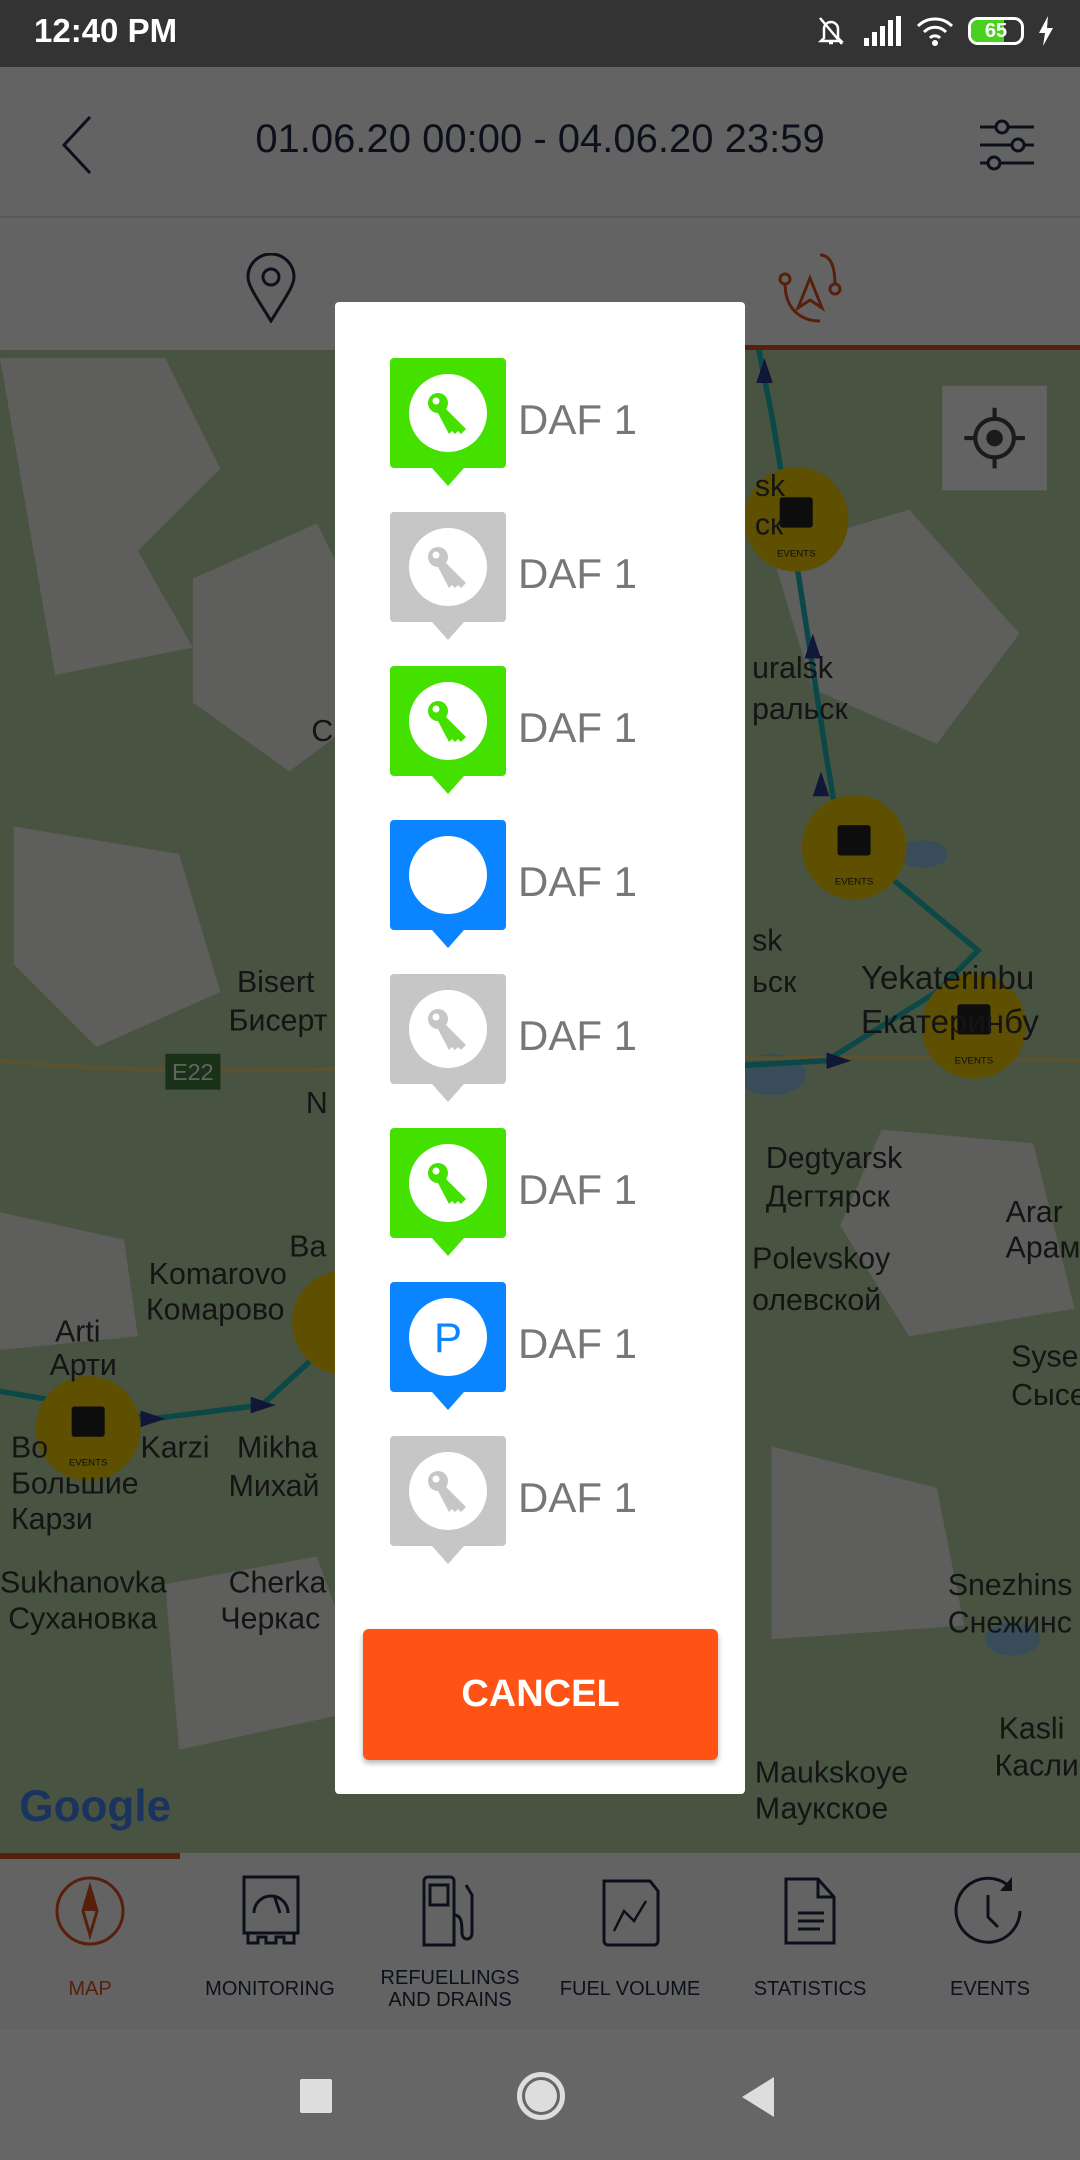  Describe the element at coordinates (90, 1989) in the screenshot. I see `nav-label: MAP` at that location.